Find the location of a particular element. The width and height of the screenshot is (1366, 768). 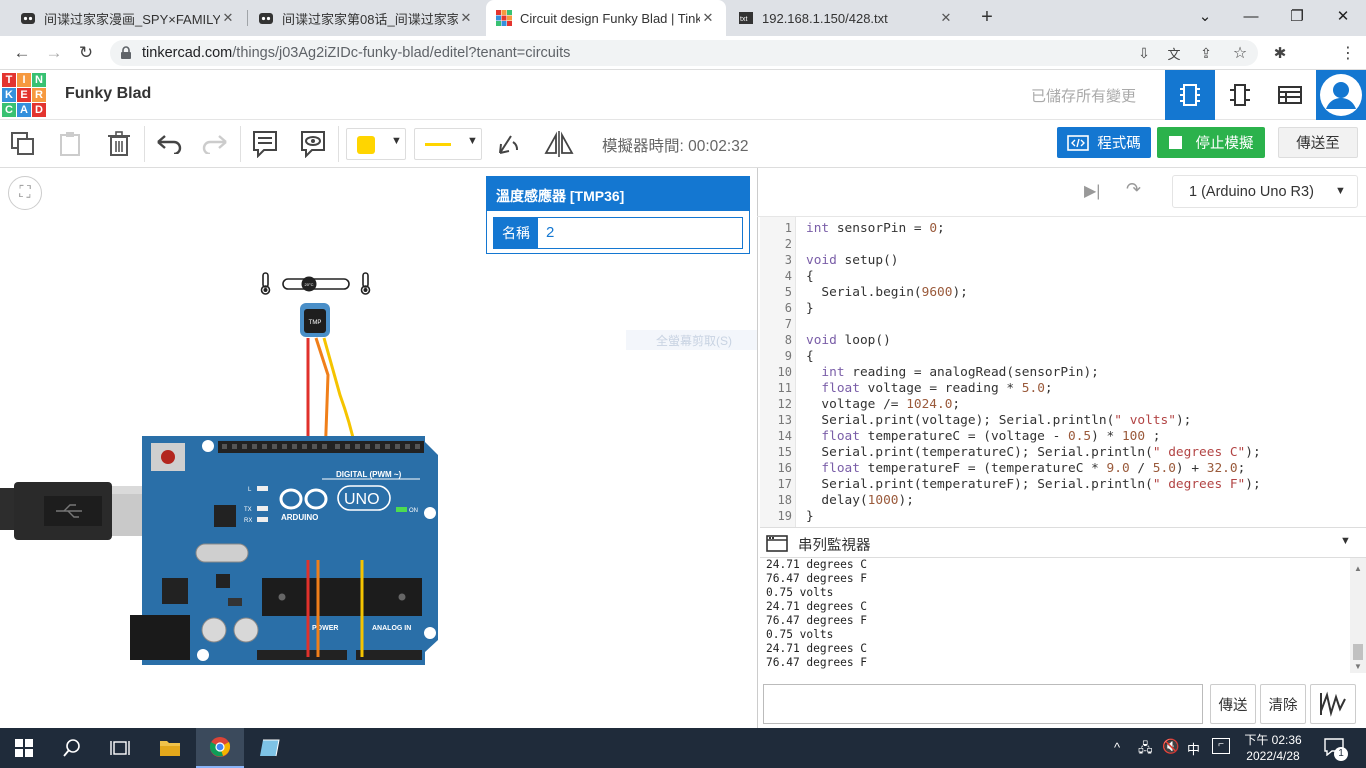

browser-tab-2: 间谍过家家第08话_间谍过家家漫 ✕ is located at coordinates (366, 18).